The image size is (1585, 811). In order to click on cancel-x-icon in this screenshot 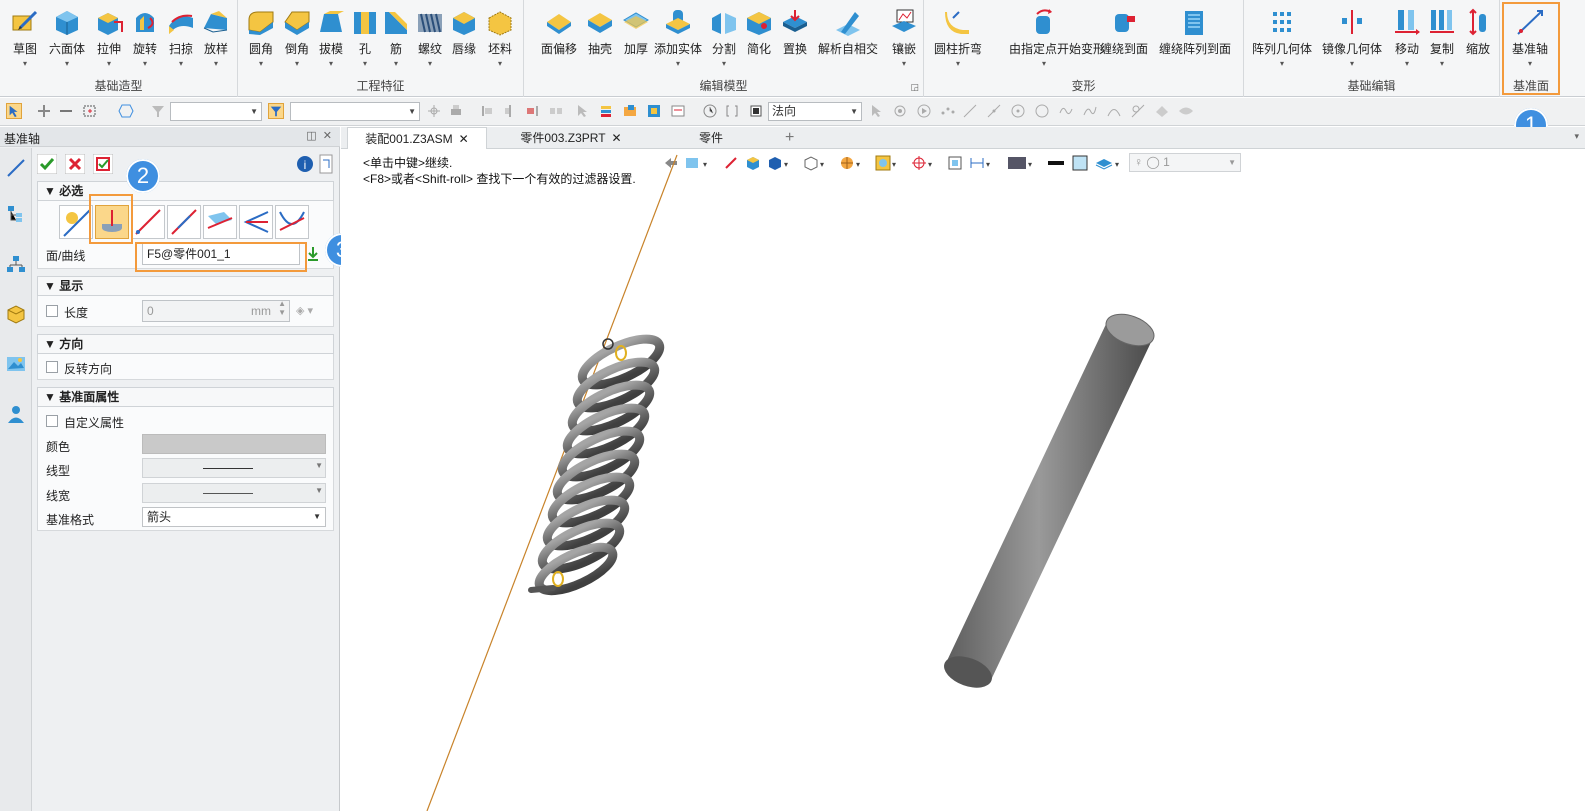, I will do `click(75, 164)`.